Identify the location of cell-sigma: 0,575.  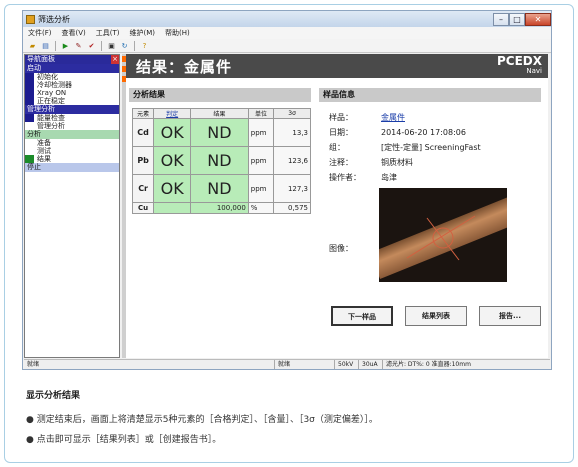
(292, 208).